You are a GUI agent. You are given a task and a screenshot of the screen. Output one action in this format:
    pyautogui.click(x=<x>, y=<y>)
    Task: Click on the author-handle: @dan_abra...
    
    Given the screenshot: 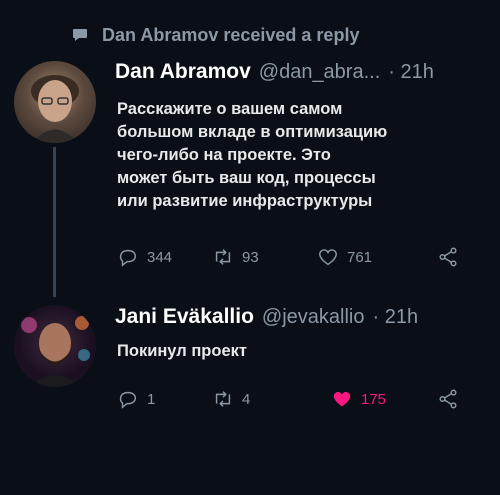 What is the action you would take?
    pyautogui.click(x=320, y=72)
    